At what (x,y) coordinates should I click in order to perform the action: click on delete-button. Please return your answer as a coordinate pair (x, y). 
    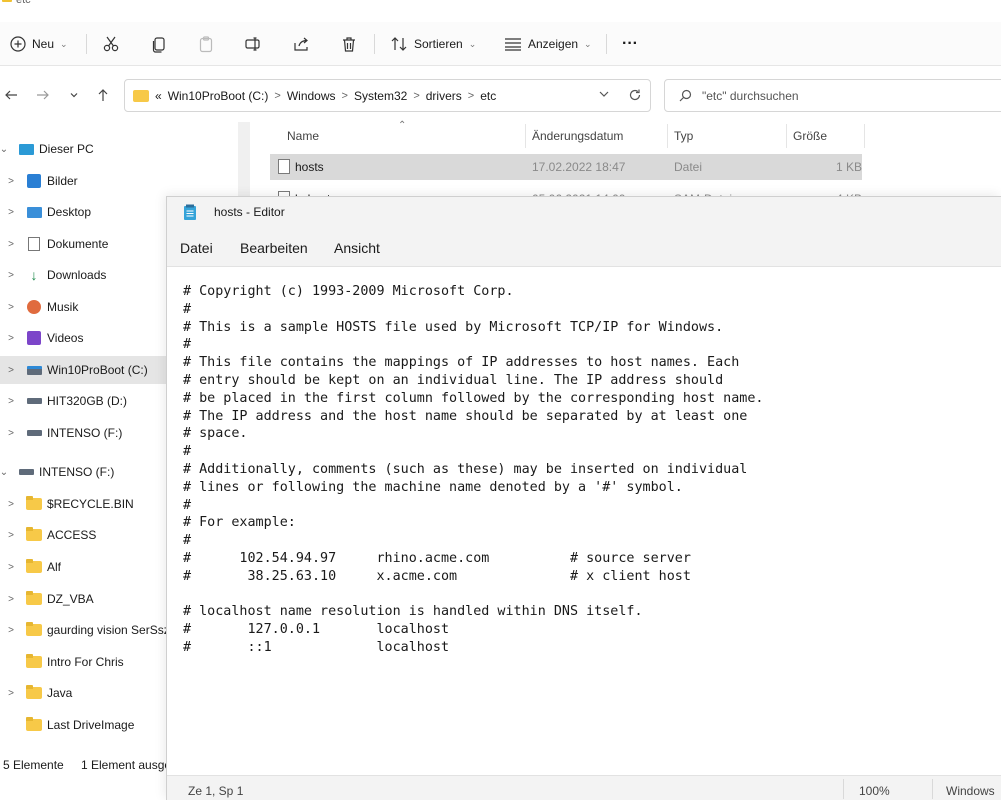
    Looking at the image, I should click on (349, 44).